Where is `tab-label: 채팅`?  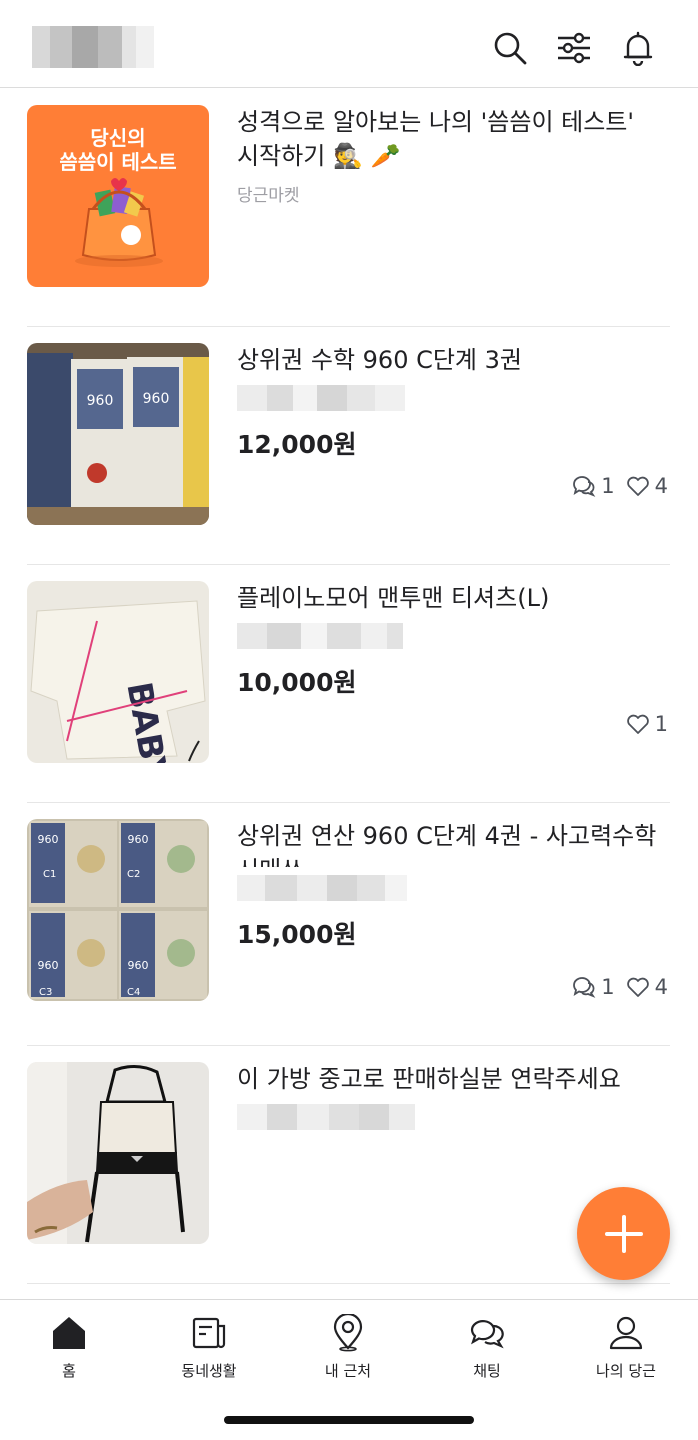 tab-label: 채팅 is located at coordinates (487, 1371).